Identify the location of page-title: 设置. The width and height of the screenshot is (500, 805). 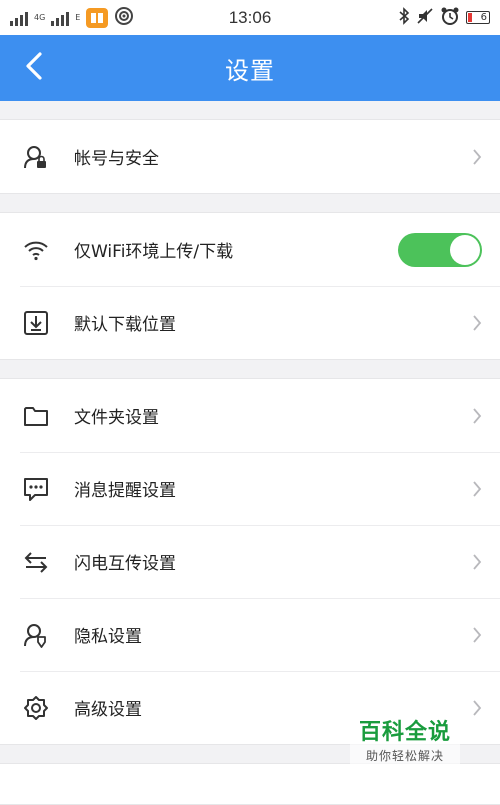
(250, 70).